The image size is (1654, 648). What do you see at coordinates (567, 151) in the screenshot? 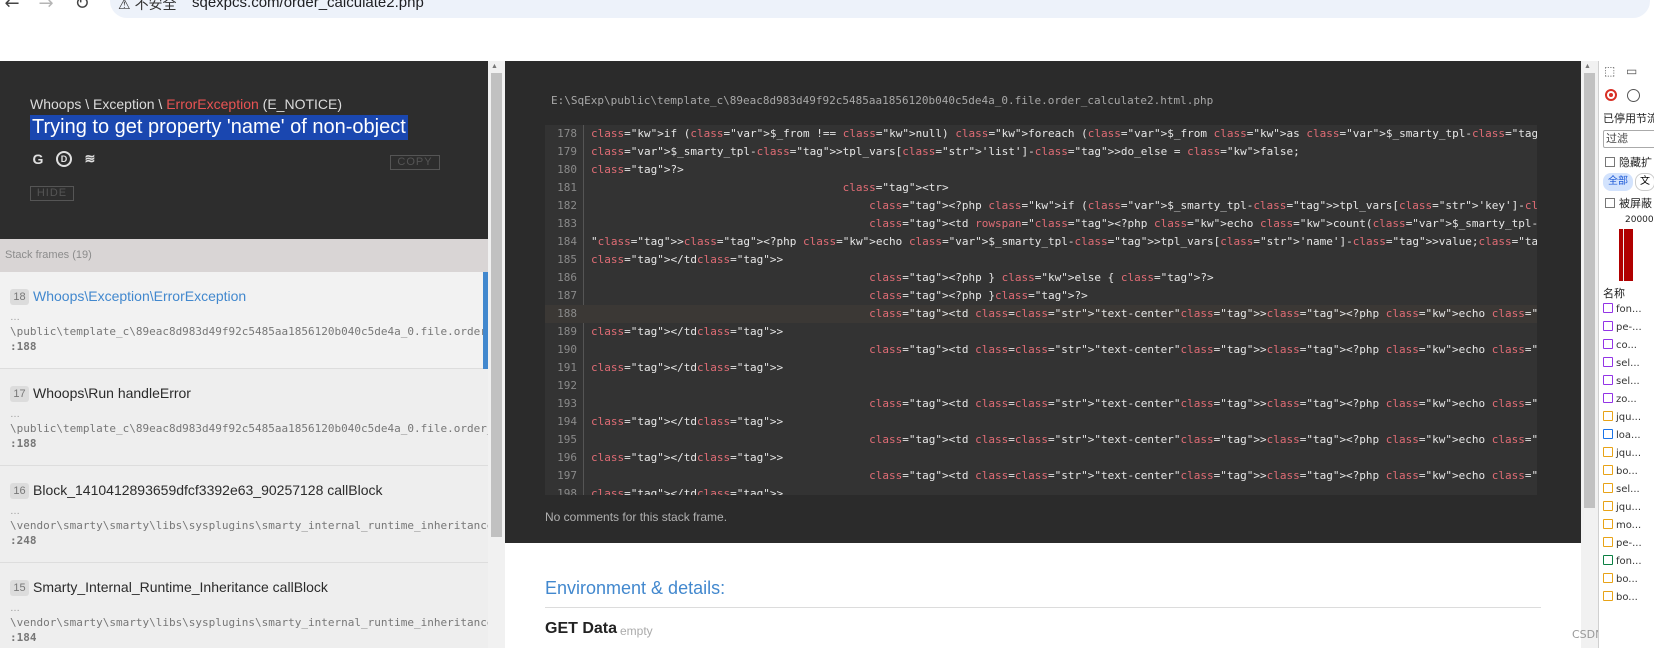
I see `line-number: 179` at bounding box center [567, 151].